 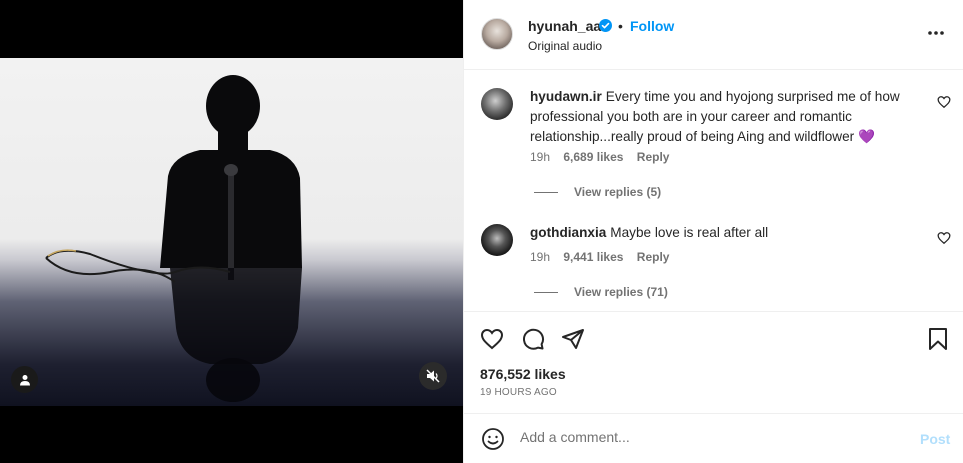 I want to click on post-timestamp: 19 HOURS AGO, so click(x=518, y=392).